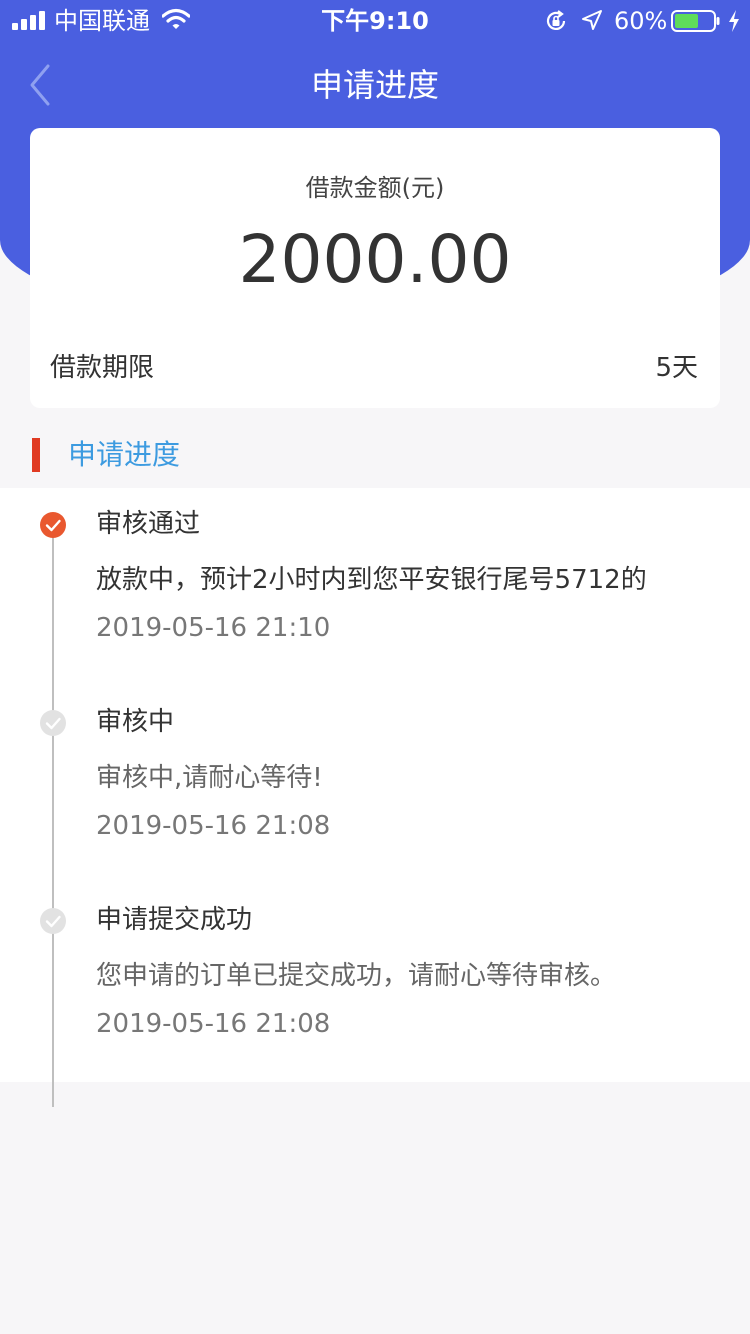 The height and width of the screenshot is (1334, 750). I want to click on step-timestamp: 2019-05-16 21:10, so click(213, 628).